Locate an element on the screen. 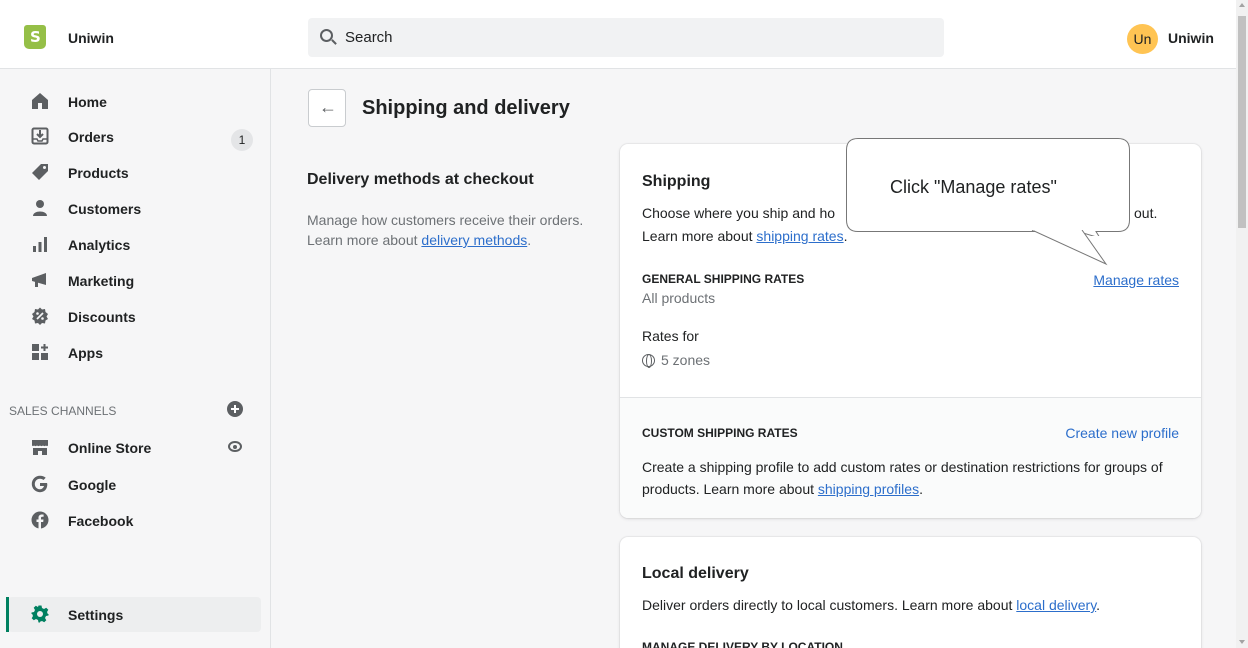 This screenshot has width=1248, height=648. sales-channels-title: SALES CHANNELS is located at coordinates (63, 411).